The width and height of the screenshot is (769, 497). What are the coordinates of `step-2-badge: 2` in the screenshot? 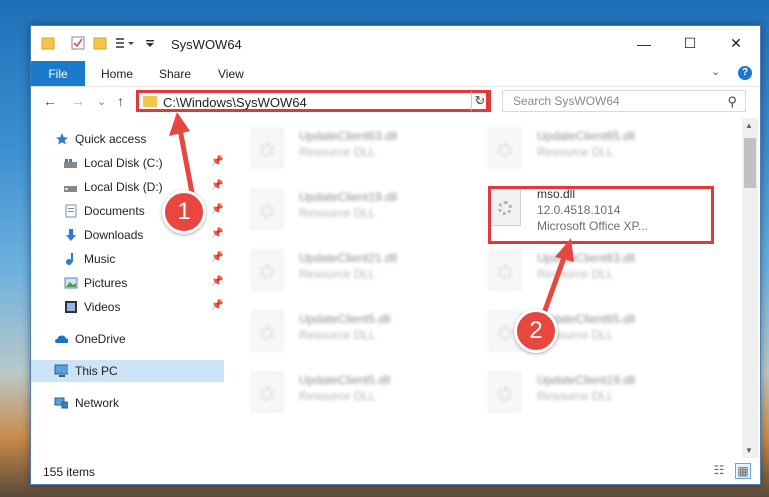 It's located at (536, 331).